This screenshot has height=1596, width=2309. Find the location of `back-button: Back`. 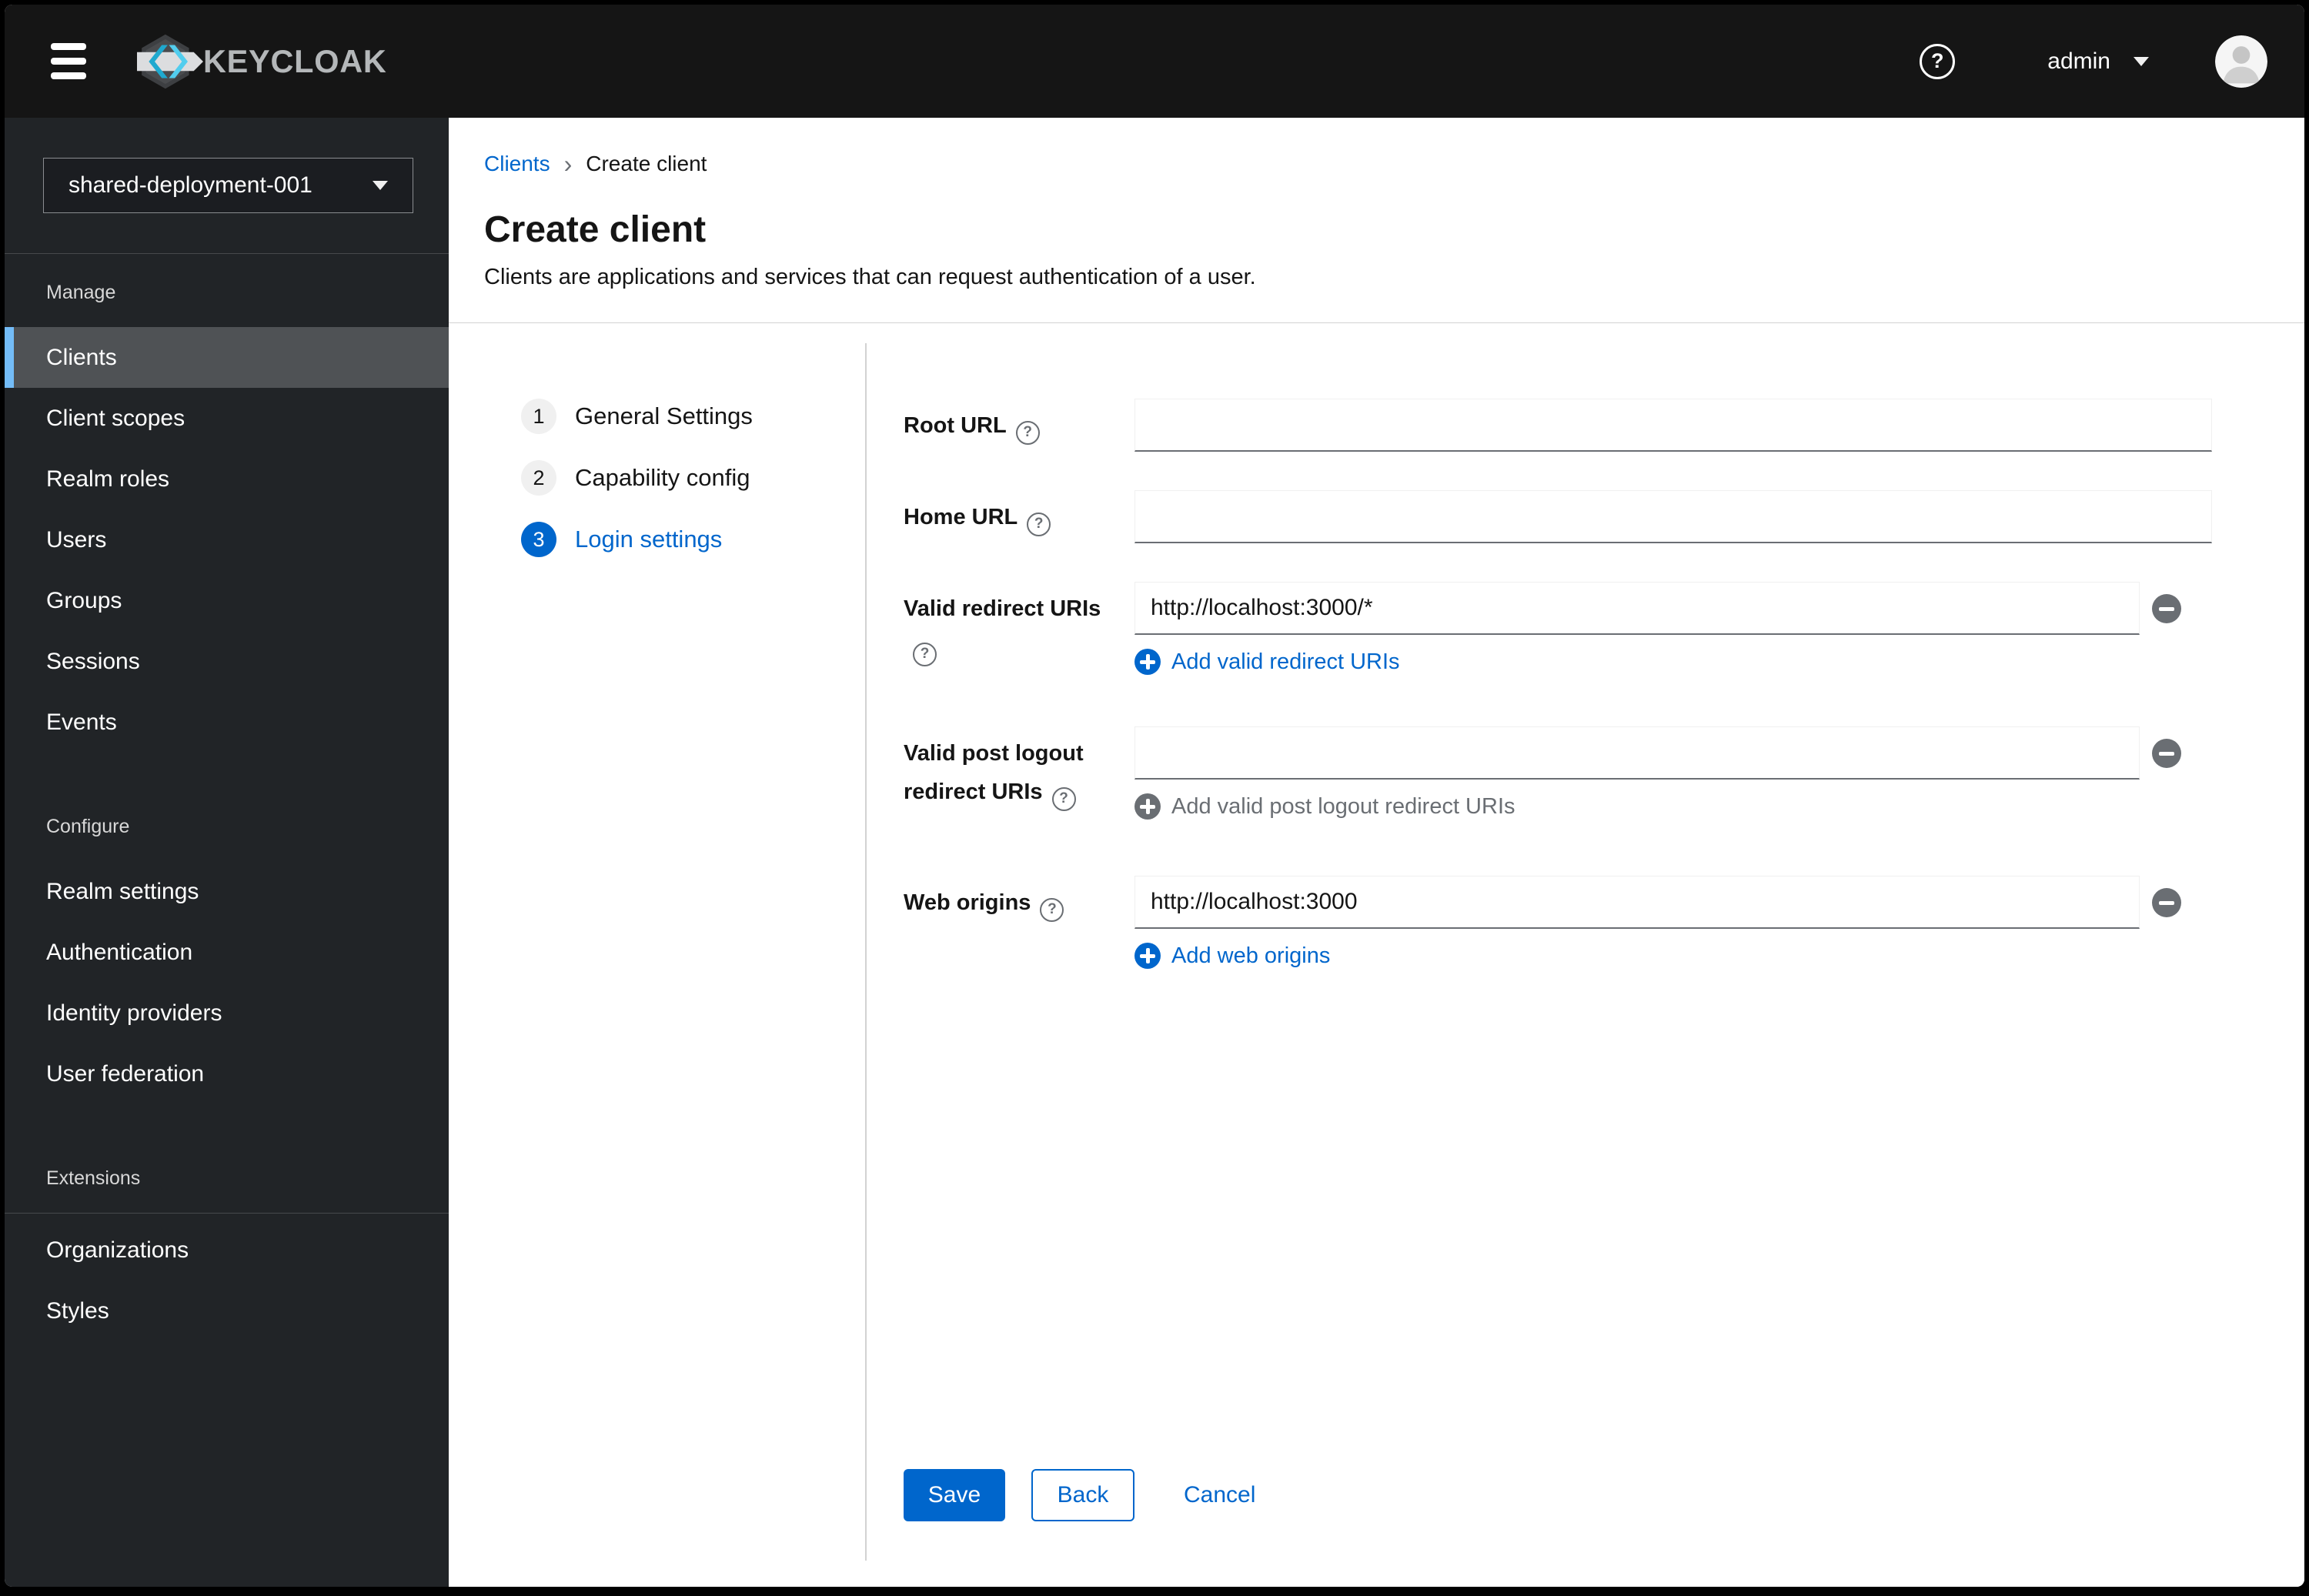

back-button: Back is located at coordinates (1082, 1495).